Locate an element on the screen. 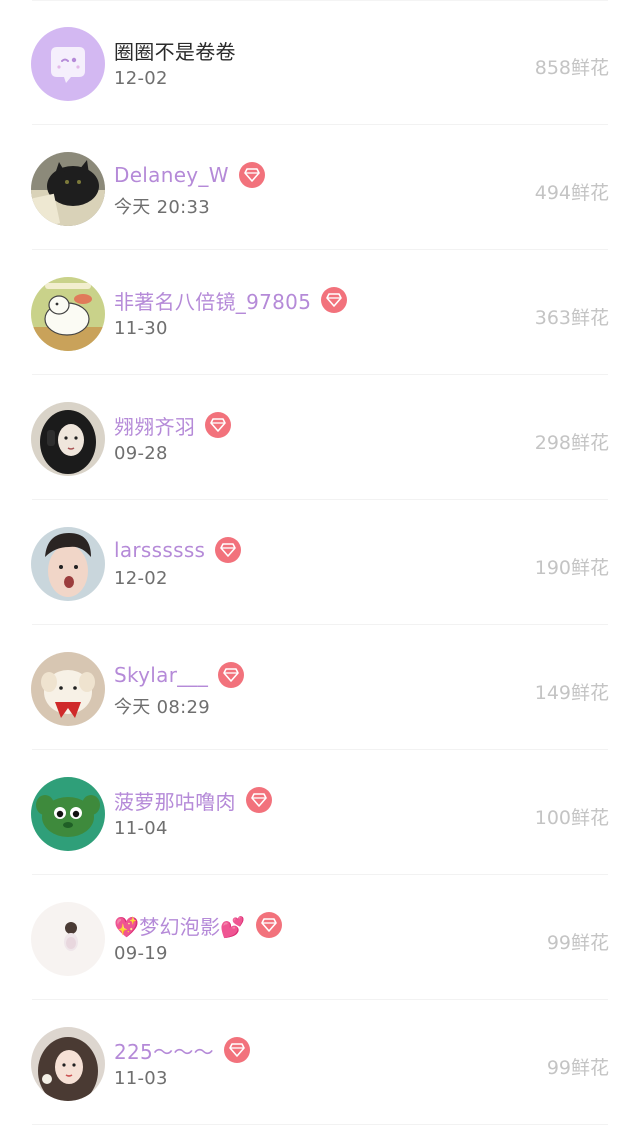 The image size is (640, 1135). timestamp: 11-30 is located at coordinates (141, 328).